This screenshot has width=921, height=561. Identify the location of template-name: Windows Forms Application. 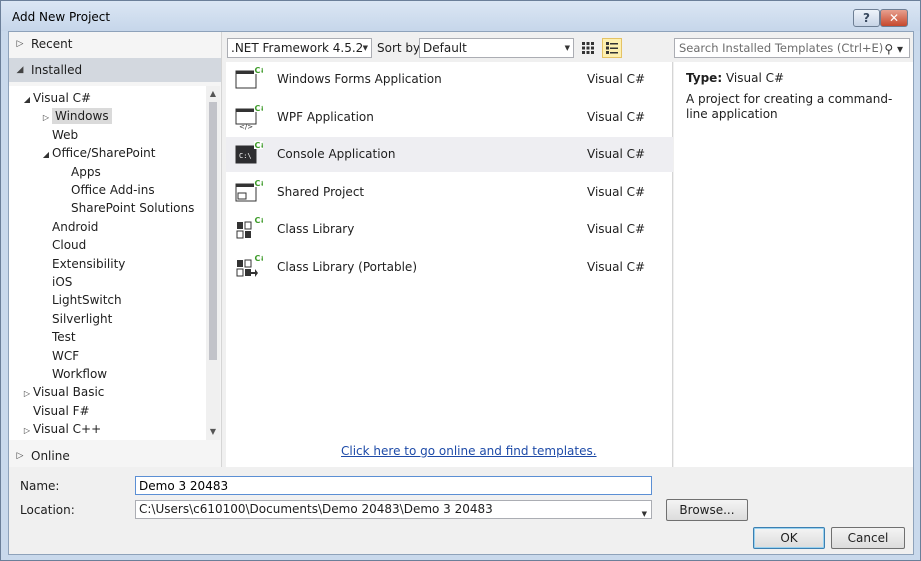
(359, 79).